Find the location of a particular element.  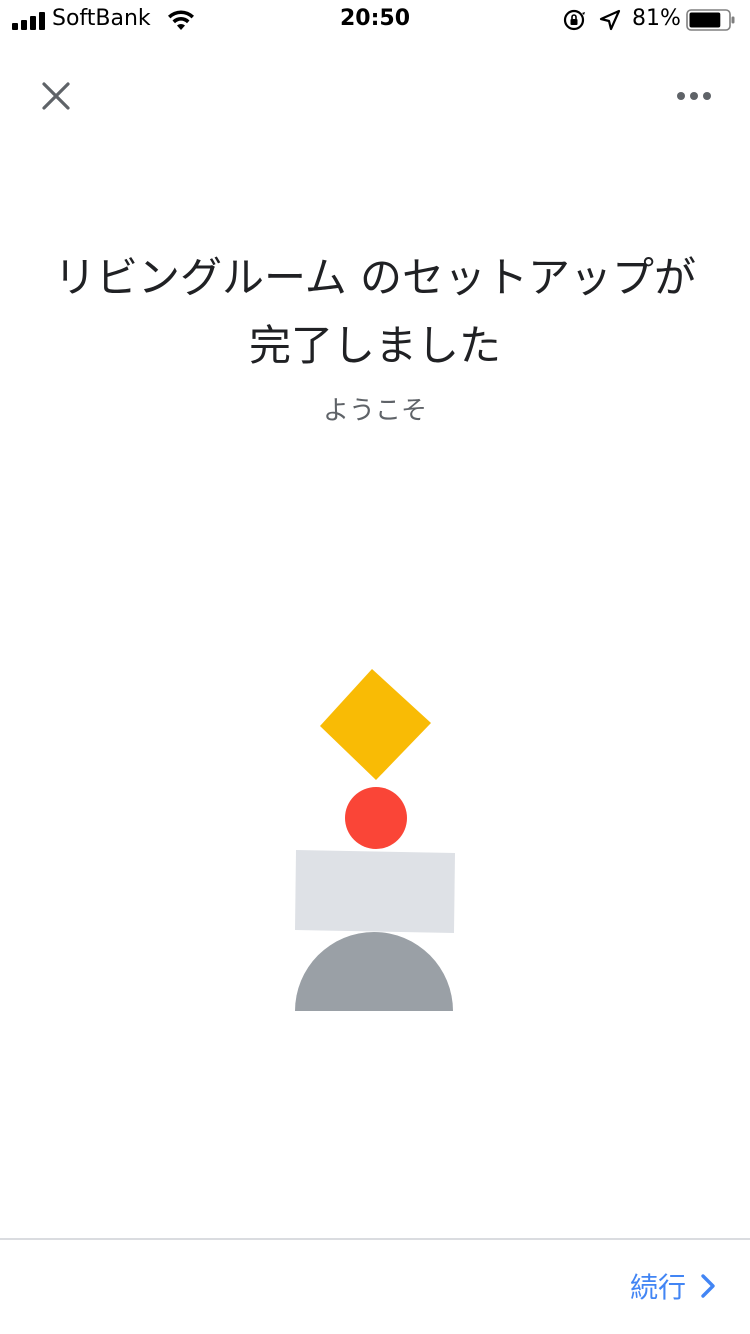

close-button is located at coordinates (56, 96).